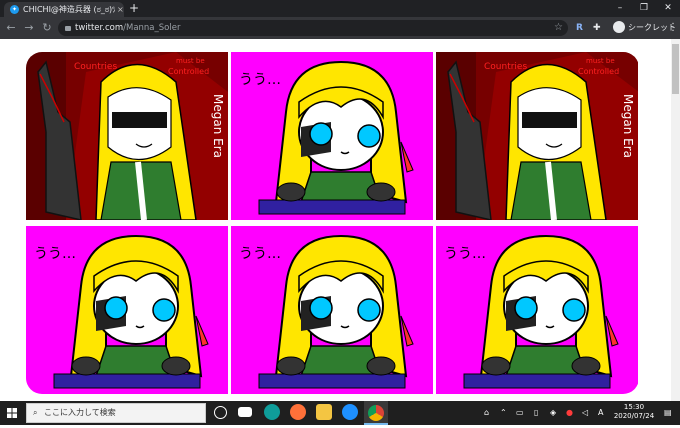  What do you see at coordinates (245, 412) in the screenshot?
I see `task-switcher-icon` at bounding box center [245, 412].